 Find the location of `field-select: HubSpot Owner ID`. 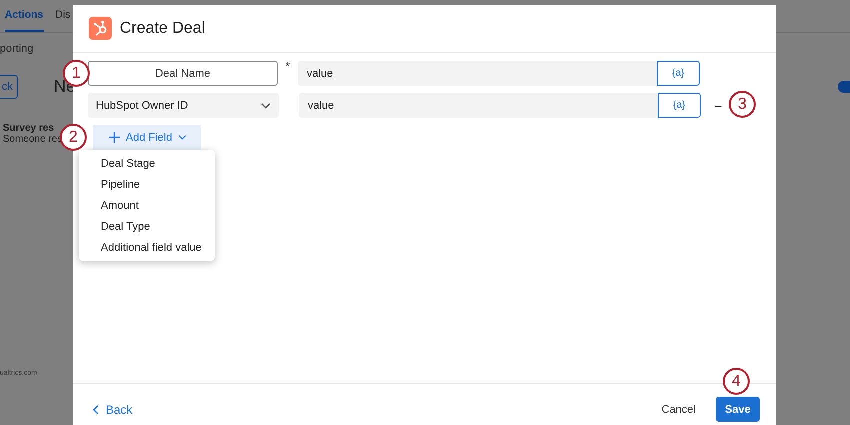

field-select: HubSpot Owner ID is located at coordinates (183, 105).